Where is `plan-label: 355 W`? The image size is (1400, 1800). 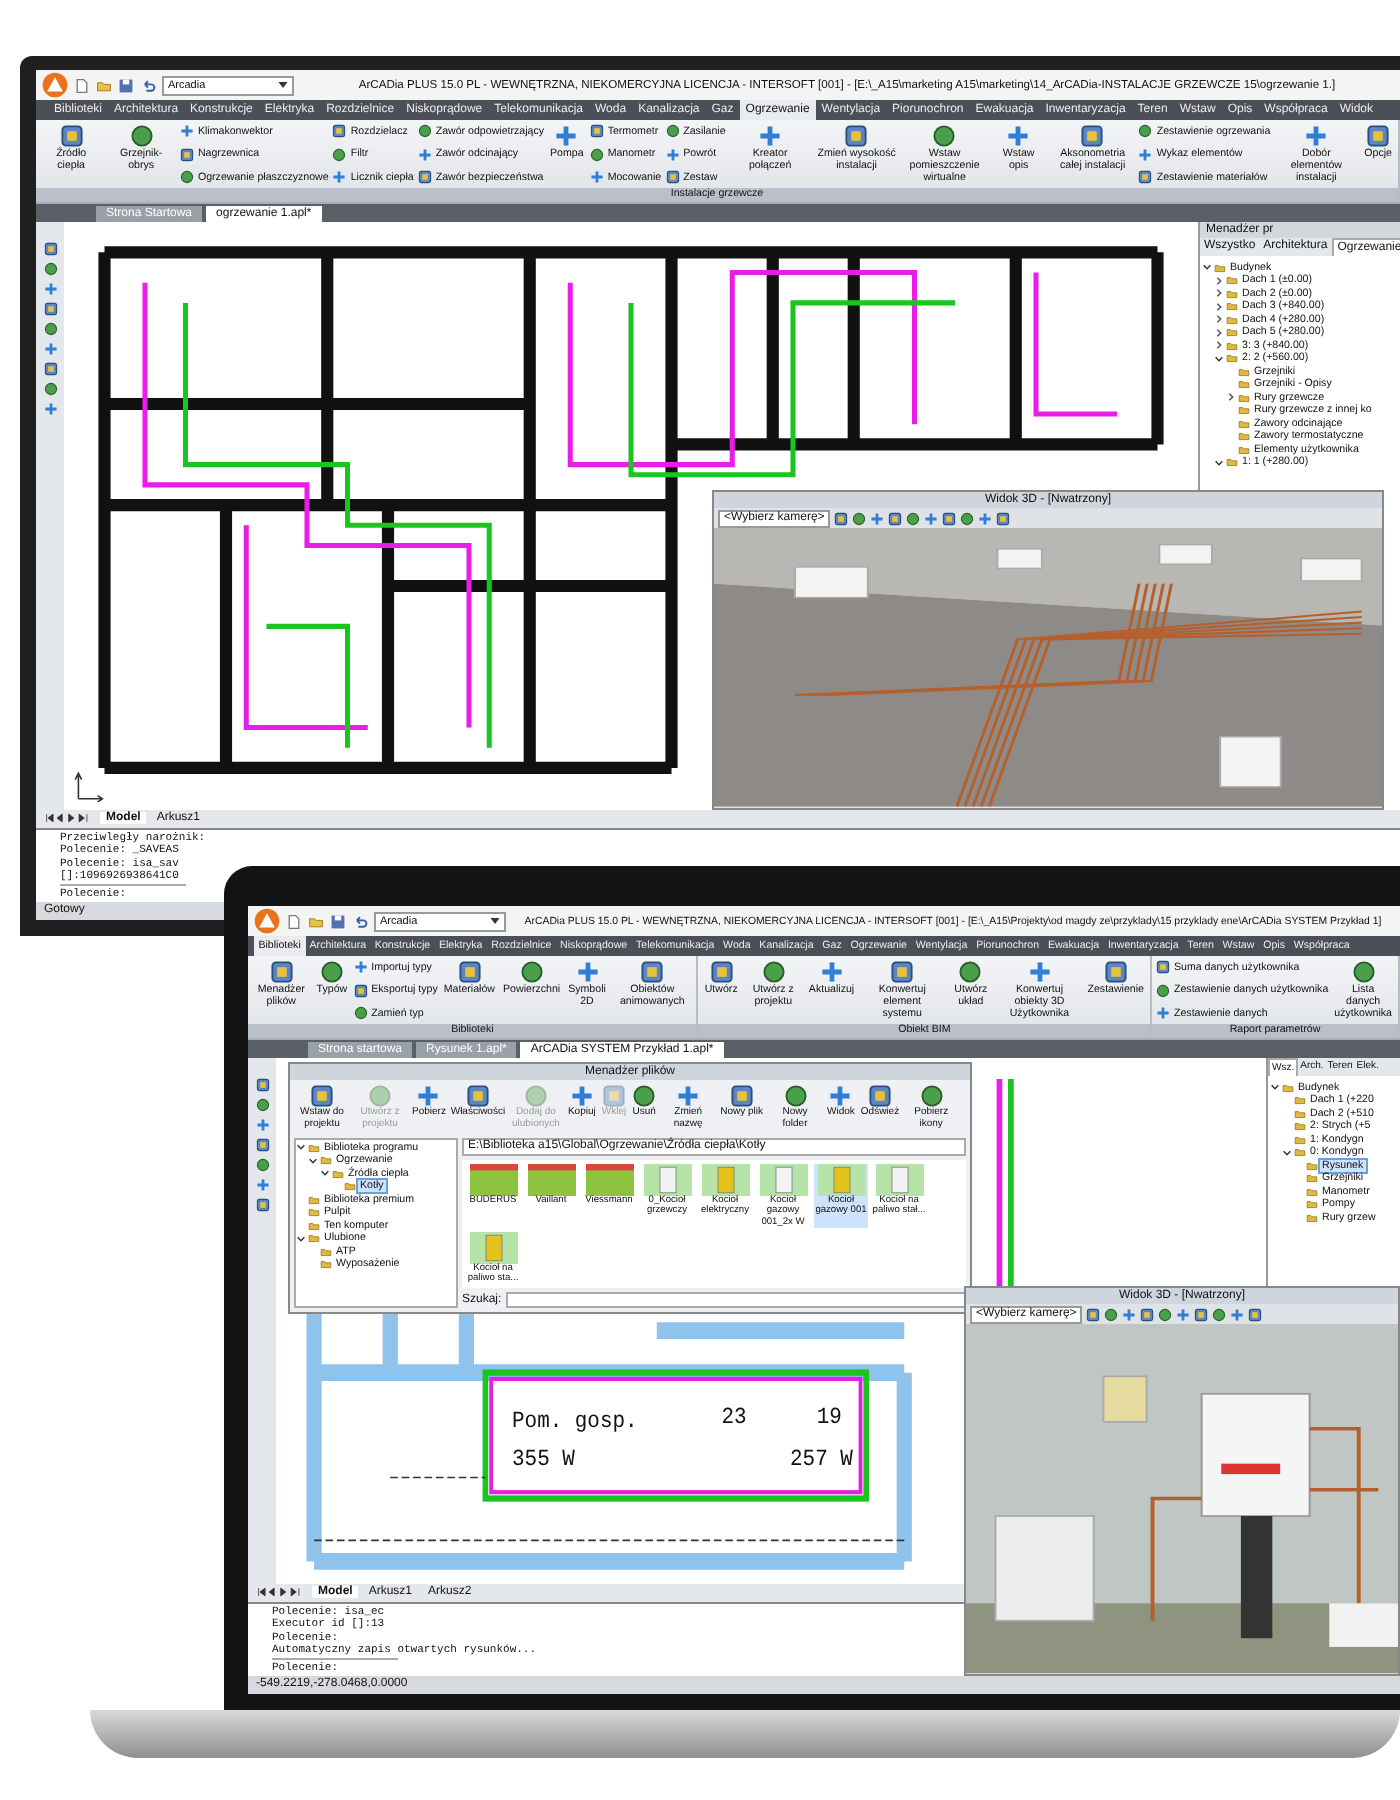
plan-label: 355 W is located at coordinates (543, 1462).